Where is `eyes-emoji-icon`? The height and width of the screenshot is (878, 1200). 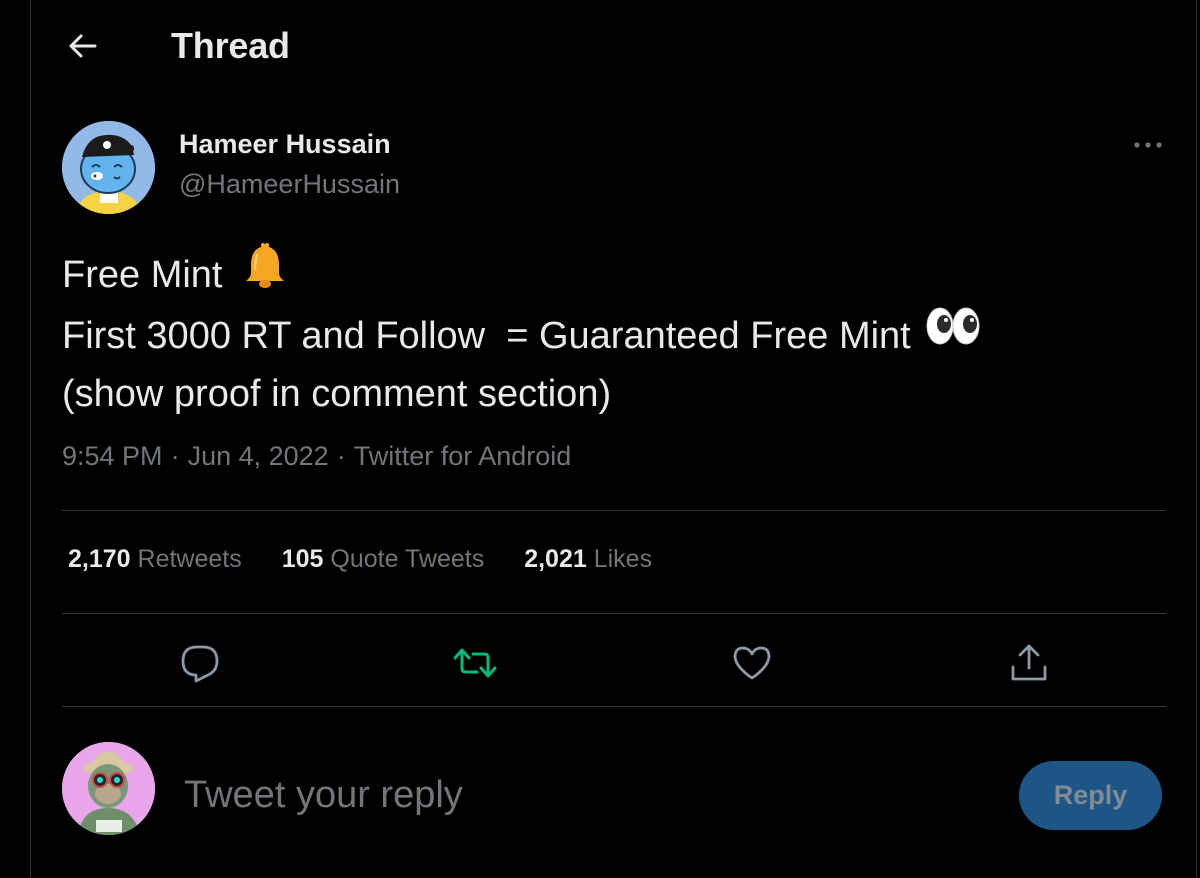
eyes-emoji-icon is located at coordinates (953, 334).